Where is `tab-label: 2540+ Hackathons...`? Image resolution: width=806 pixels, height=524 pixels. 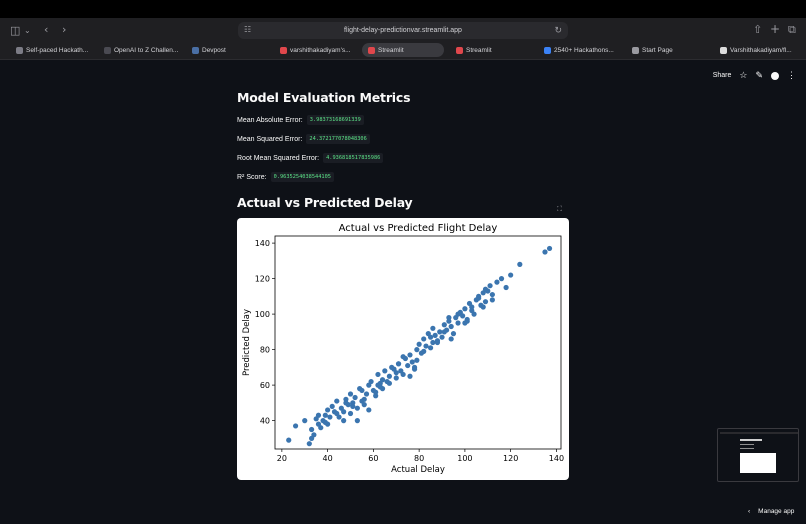
tab-label: 2540+ Hackathons... is located at coordinates (584, 50).